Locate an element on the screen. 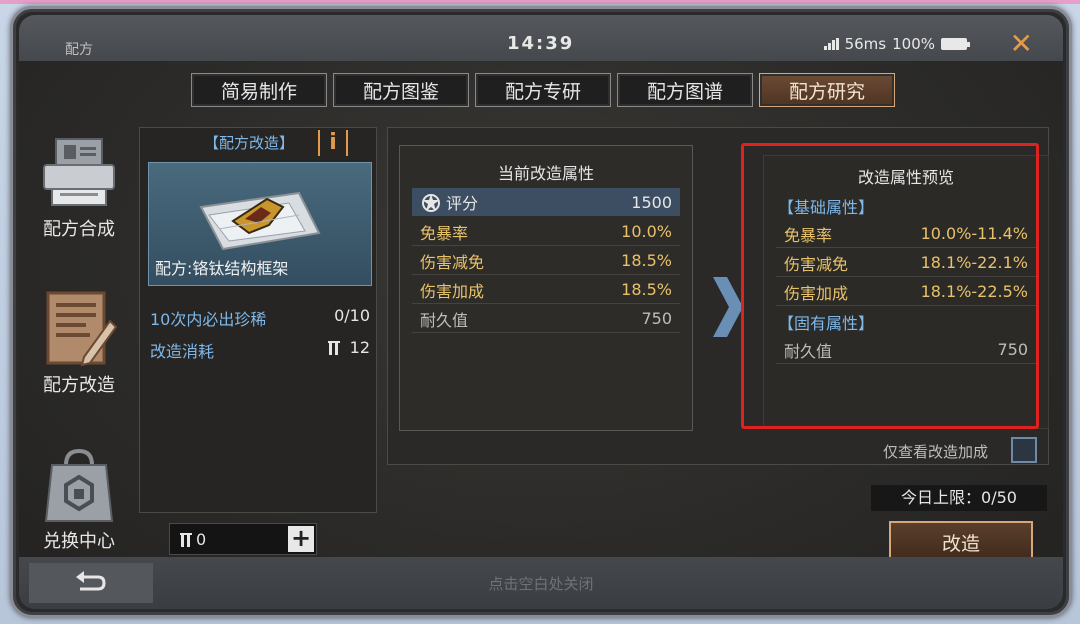  printer-icon is located at coordinates (79, 173).